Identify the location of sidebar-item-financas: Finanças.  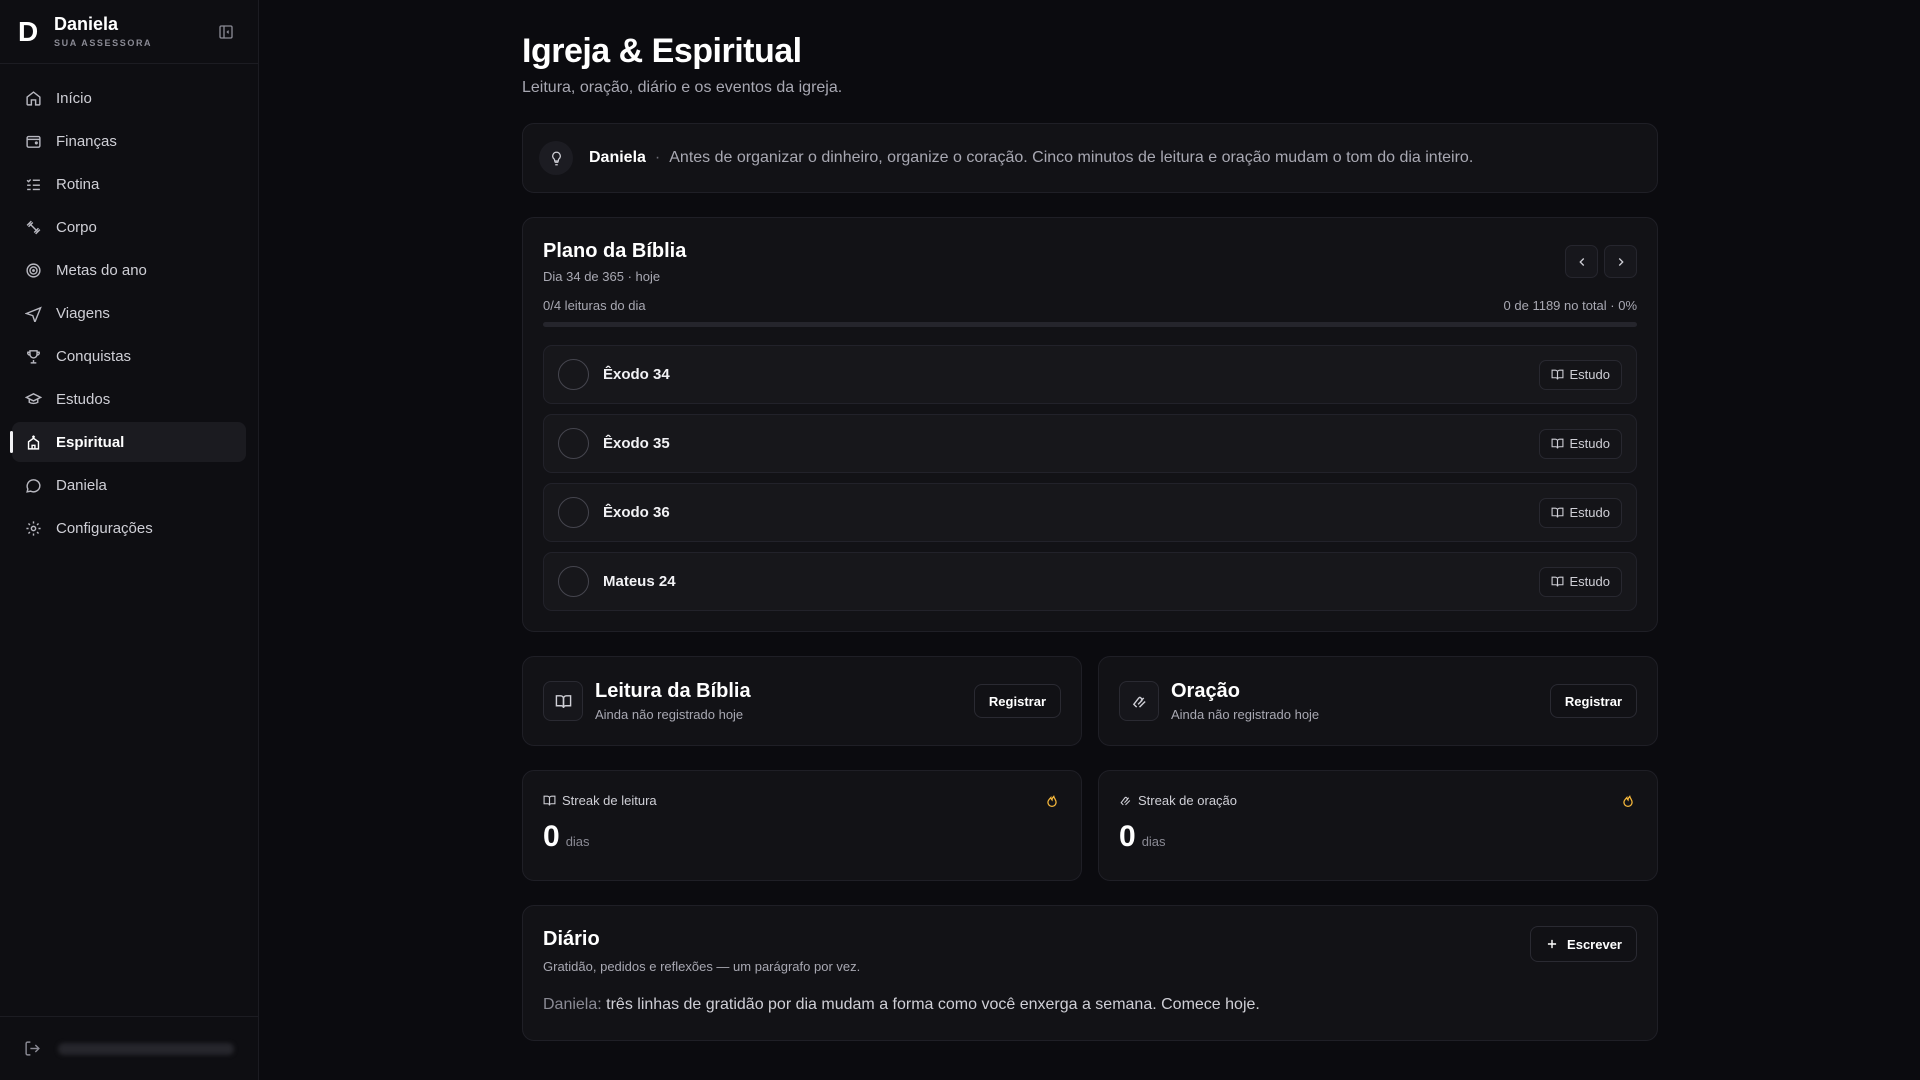
(129, 141).